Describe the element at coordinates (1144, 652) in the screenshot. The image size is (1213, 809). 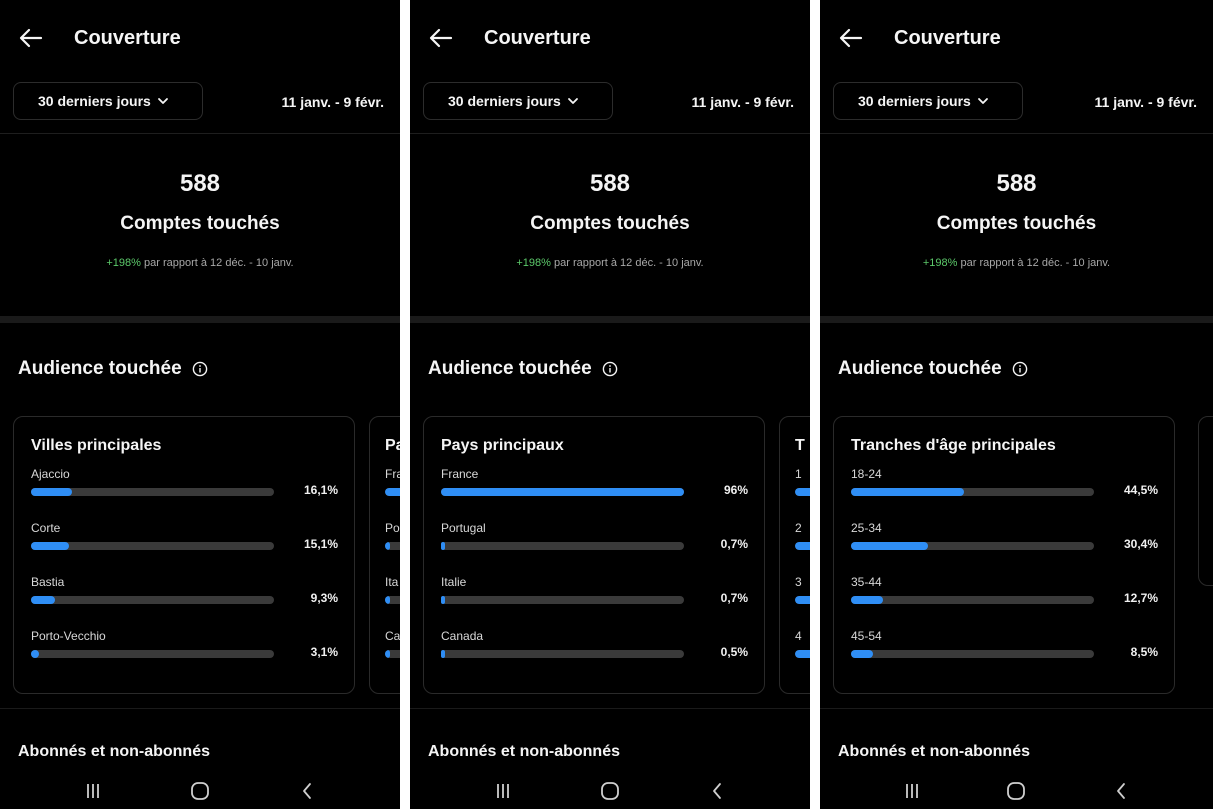
I see `row-percent: 8,5%` at that location.